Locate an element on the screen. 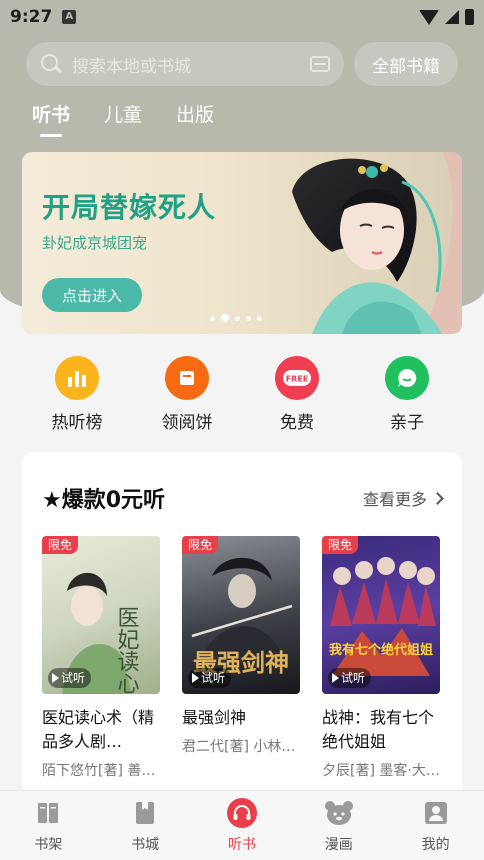  headphones-icon is located at coordinates (241, 812).